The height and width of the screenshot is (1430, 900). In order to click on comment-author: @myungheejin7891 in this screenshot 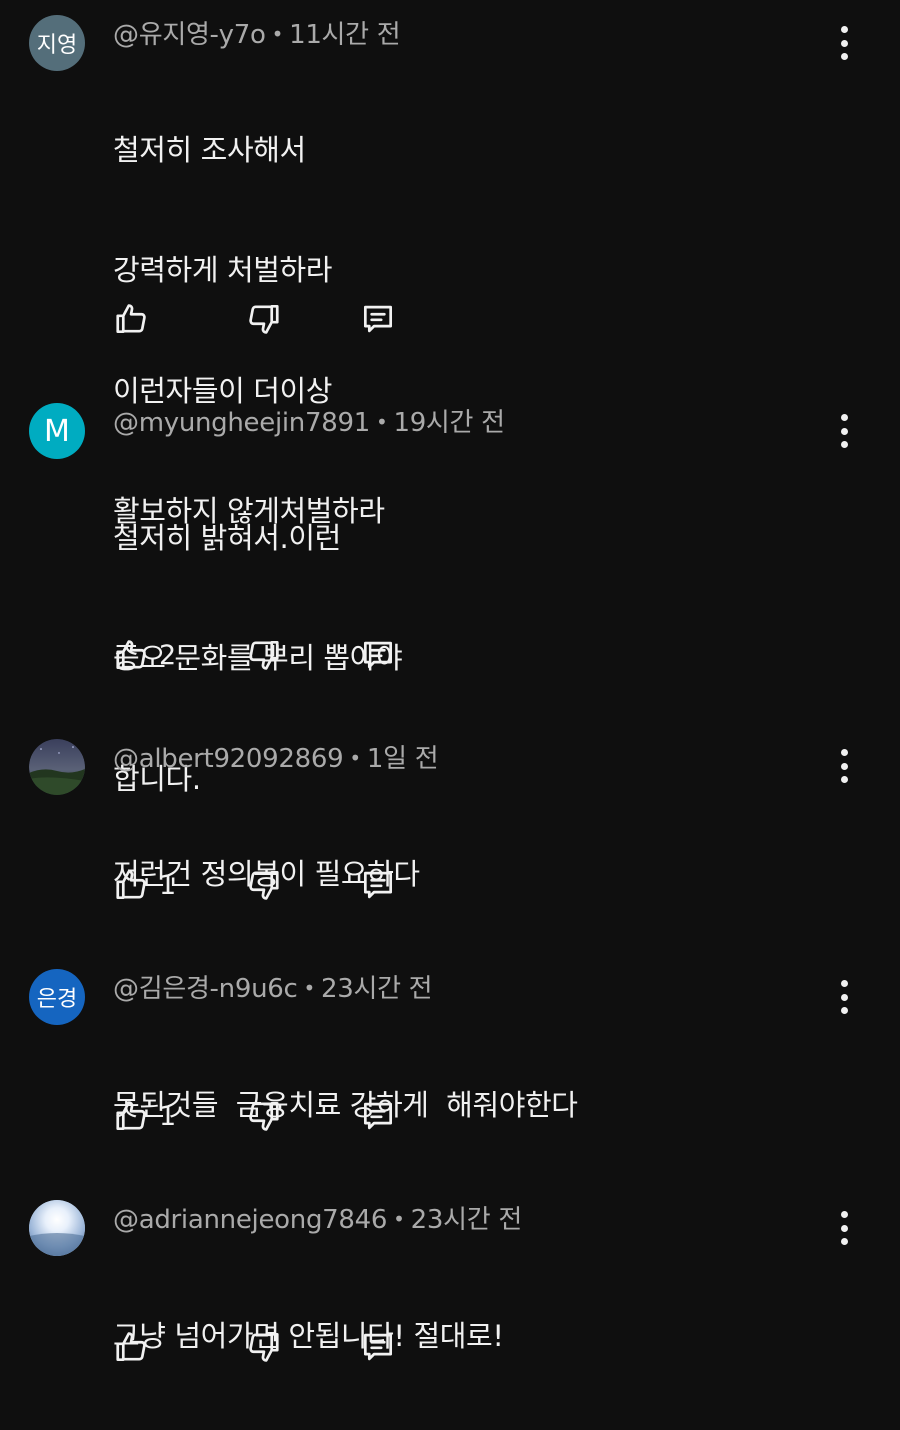, I will do `click(241, 423)`.